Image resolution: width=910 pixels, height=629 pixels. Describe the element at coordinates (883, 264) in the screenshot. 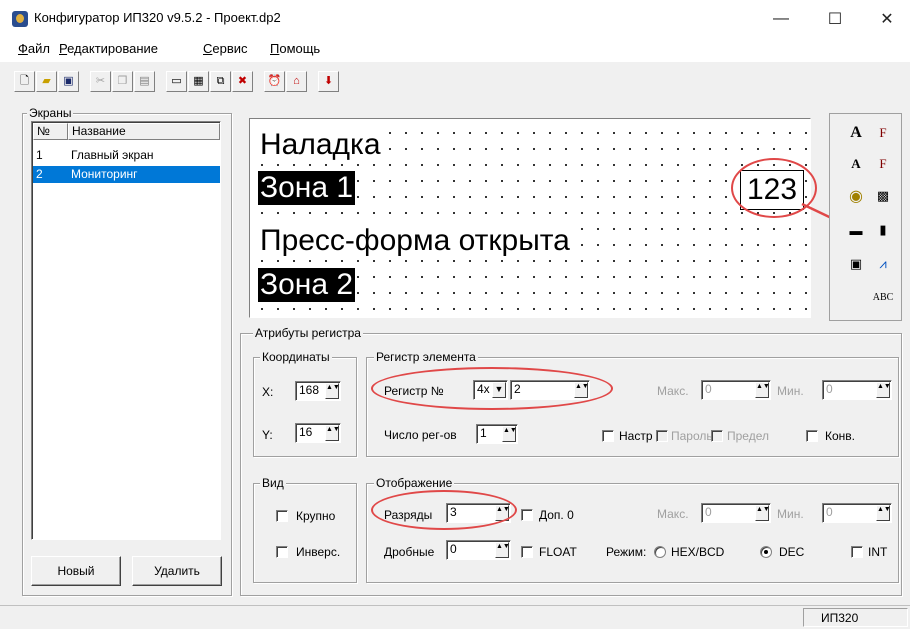

I see `trend-chart-icon: ⩘` at that location.